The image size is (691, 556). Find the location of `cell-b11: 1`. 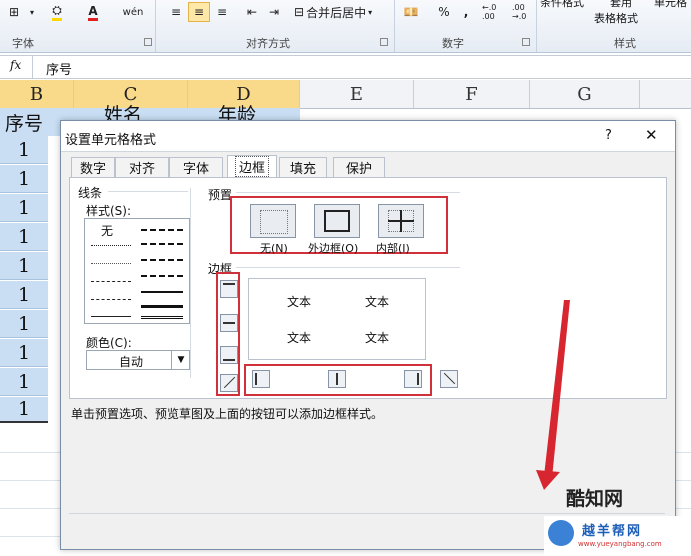

cell-b11: 1 is located at coordinates (24, 410).